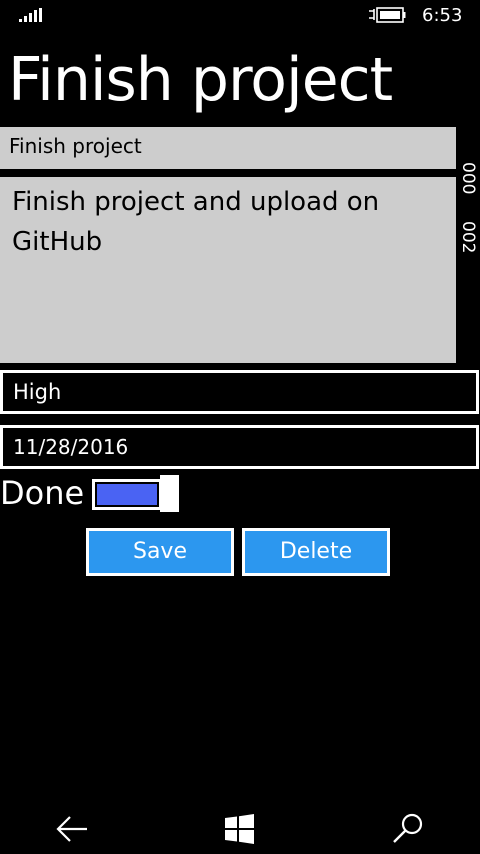  Describe the element at coordinates (30, 15) in the screenshot. I see `signal-strength-icon` at that location.